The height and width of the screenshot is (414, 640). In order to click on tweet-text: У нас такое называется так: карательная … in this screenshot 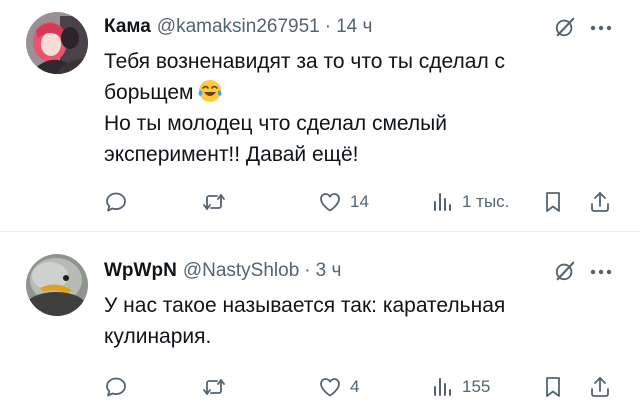, I will do `click(364, 321)`.